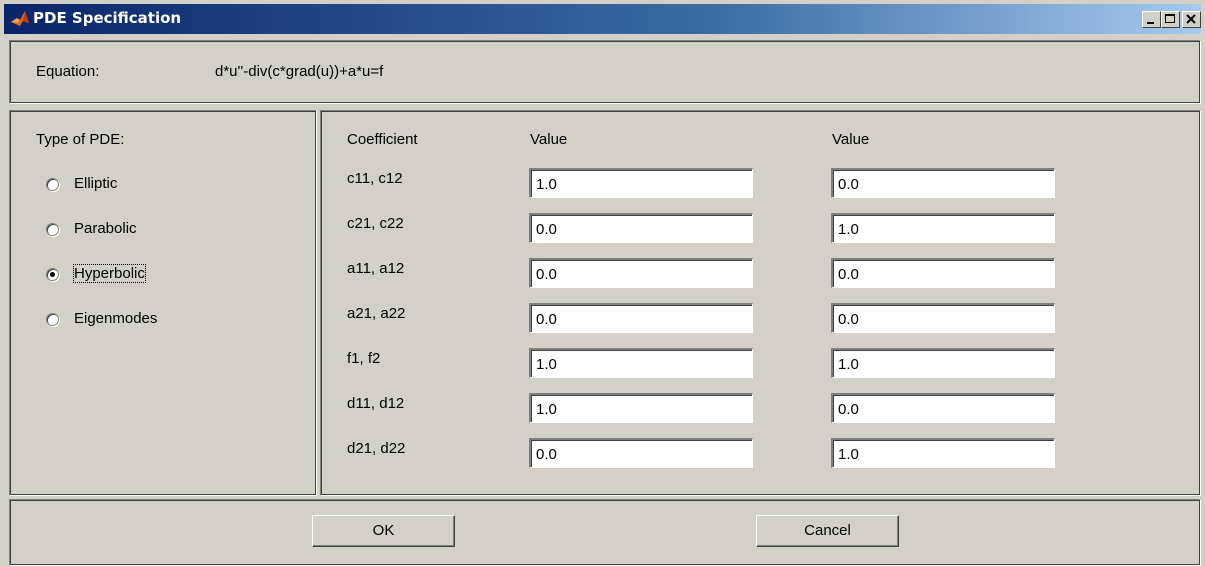 The width and height of the screenshot is (1205, 566). I want to click on close-button, so click(1191, 19).